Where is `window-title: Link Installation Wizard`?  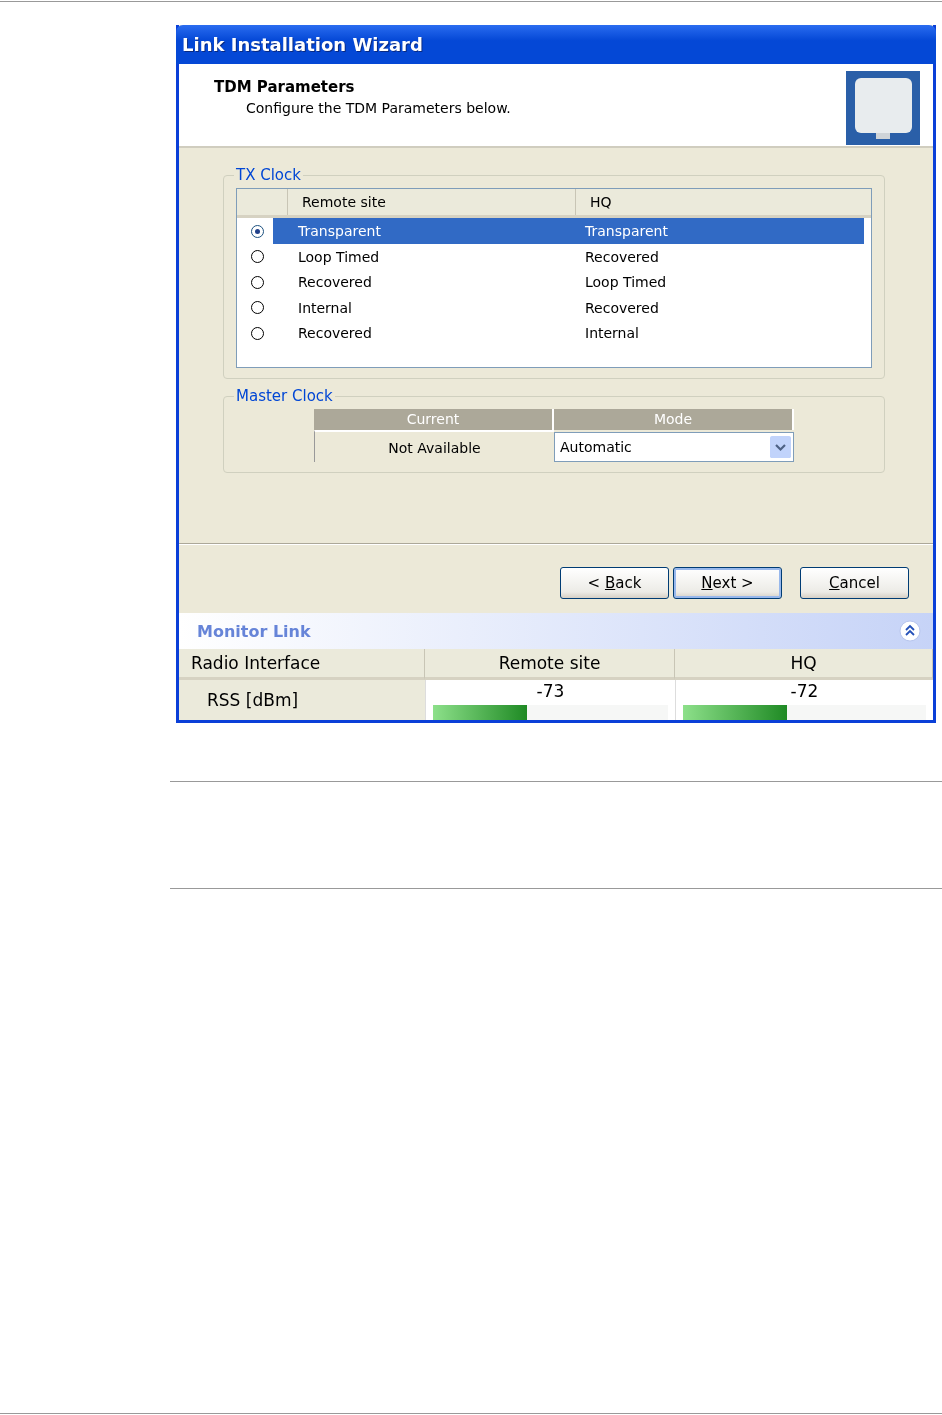 window-title: Link Installation Wizard is located at coordinates (556, 45).